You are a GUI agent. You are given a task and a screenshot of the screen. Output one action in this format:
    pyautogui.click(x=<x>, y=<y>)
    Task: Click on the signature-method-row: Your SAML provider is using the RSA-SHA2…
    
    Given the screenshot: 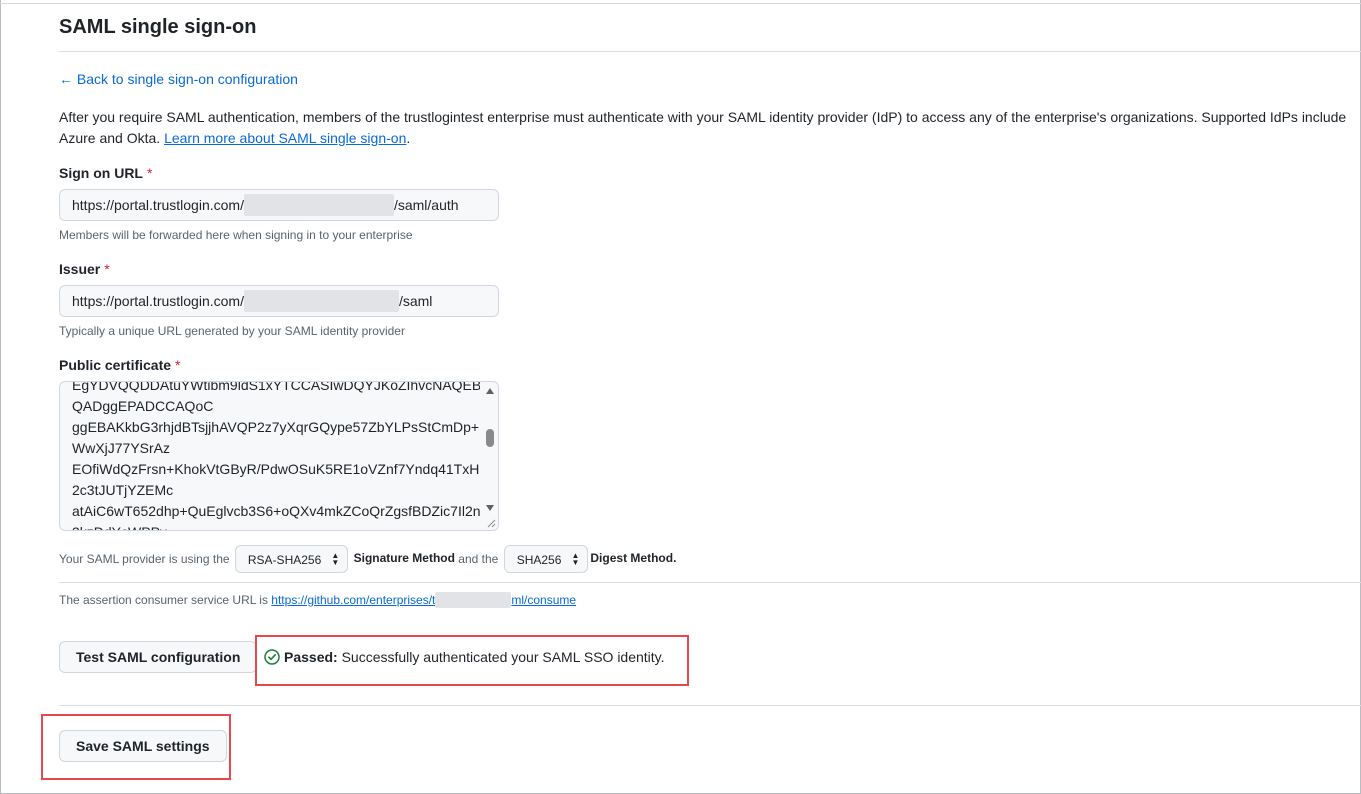 What is the action you would take?
    pyautogui.click(x=367, y=560)
    